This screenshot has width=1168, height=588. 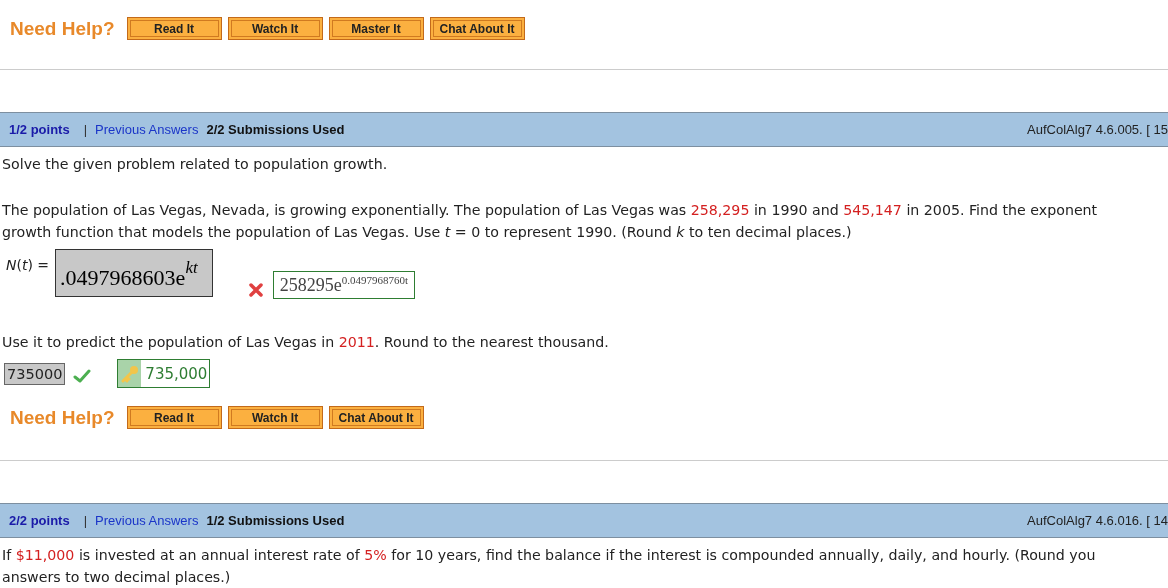 What do you see at coordinates (35, 373) in the screenshot?
I see `answer-field: 735000` at bounding box center [35, 373].